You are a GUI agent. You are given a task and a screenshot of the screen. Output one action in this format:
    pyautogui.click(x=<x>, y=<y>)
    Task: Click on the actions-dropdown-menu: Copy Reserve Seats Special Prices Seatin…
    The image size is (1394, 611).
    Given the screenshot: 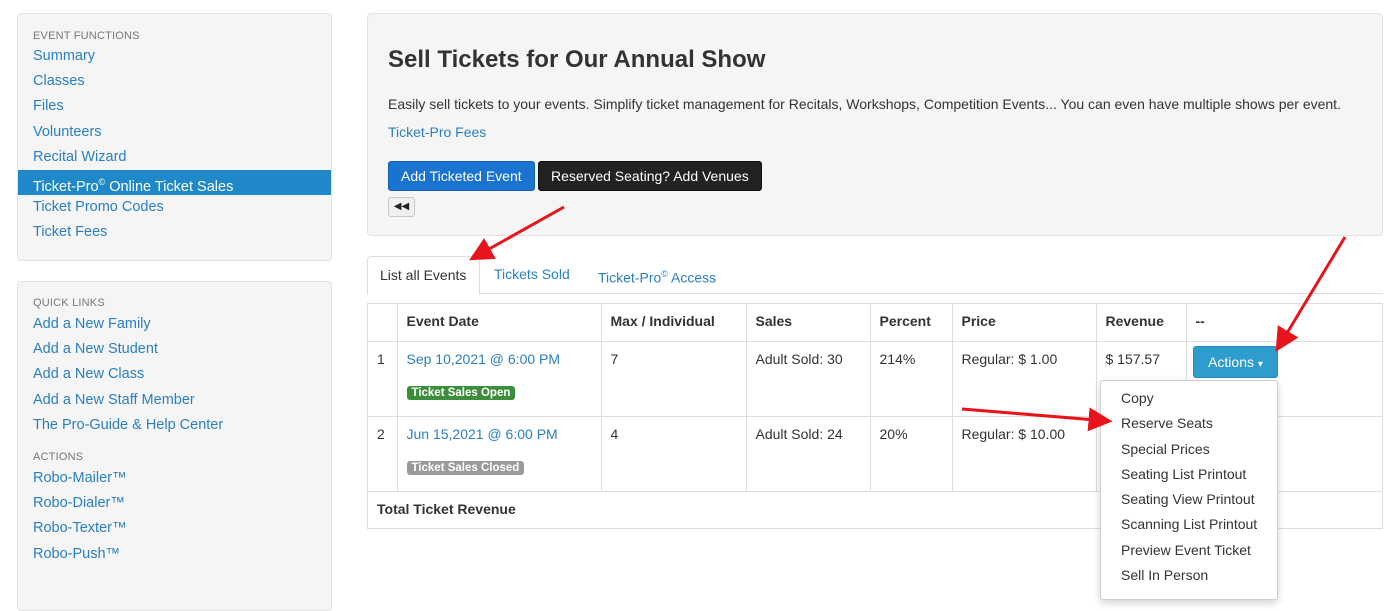 What is the action you would take?
    pyautogui.click(x=1189, y=490)
    